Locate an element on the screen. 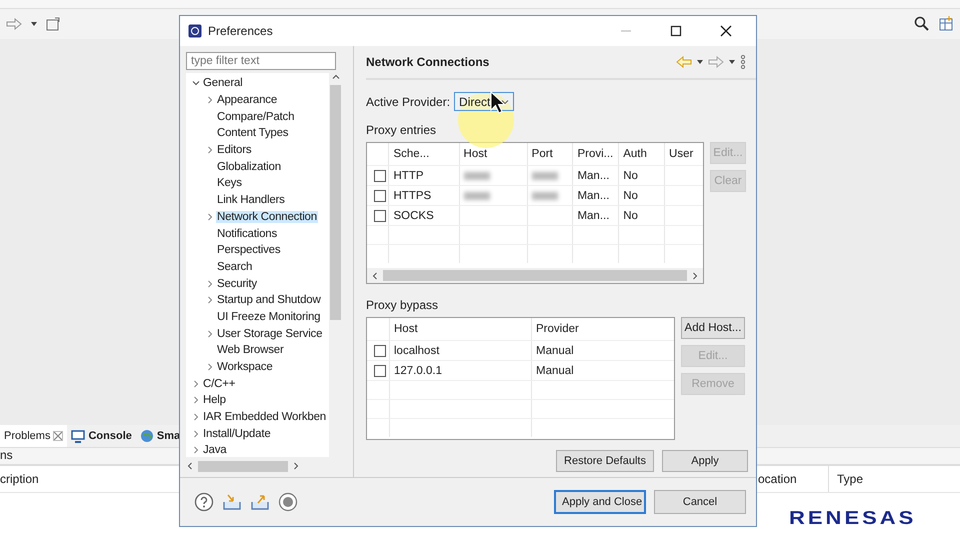 Image resolution: width=960 pixels, height=540 pixels. panel-tab: Problems is located at coordinates (34, 436).